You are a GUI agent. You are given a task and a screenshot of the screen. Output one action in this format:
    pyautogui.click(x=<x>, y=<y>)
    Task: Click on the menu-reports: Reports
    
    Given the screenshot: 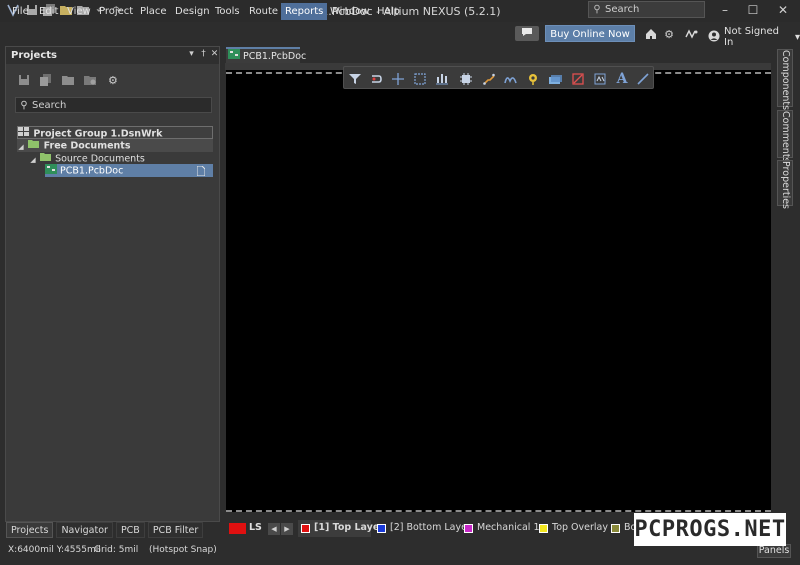 What is the action you would take?
    pyautogui.click(x=304, y=11)
    